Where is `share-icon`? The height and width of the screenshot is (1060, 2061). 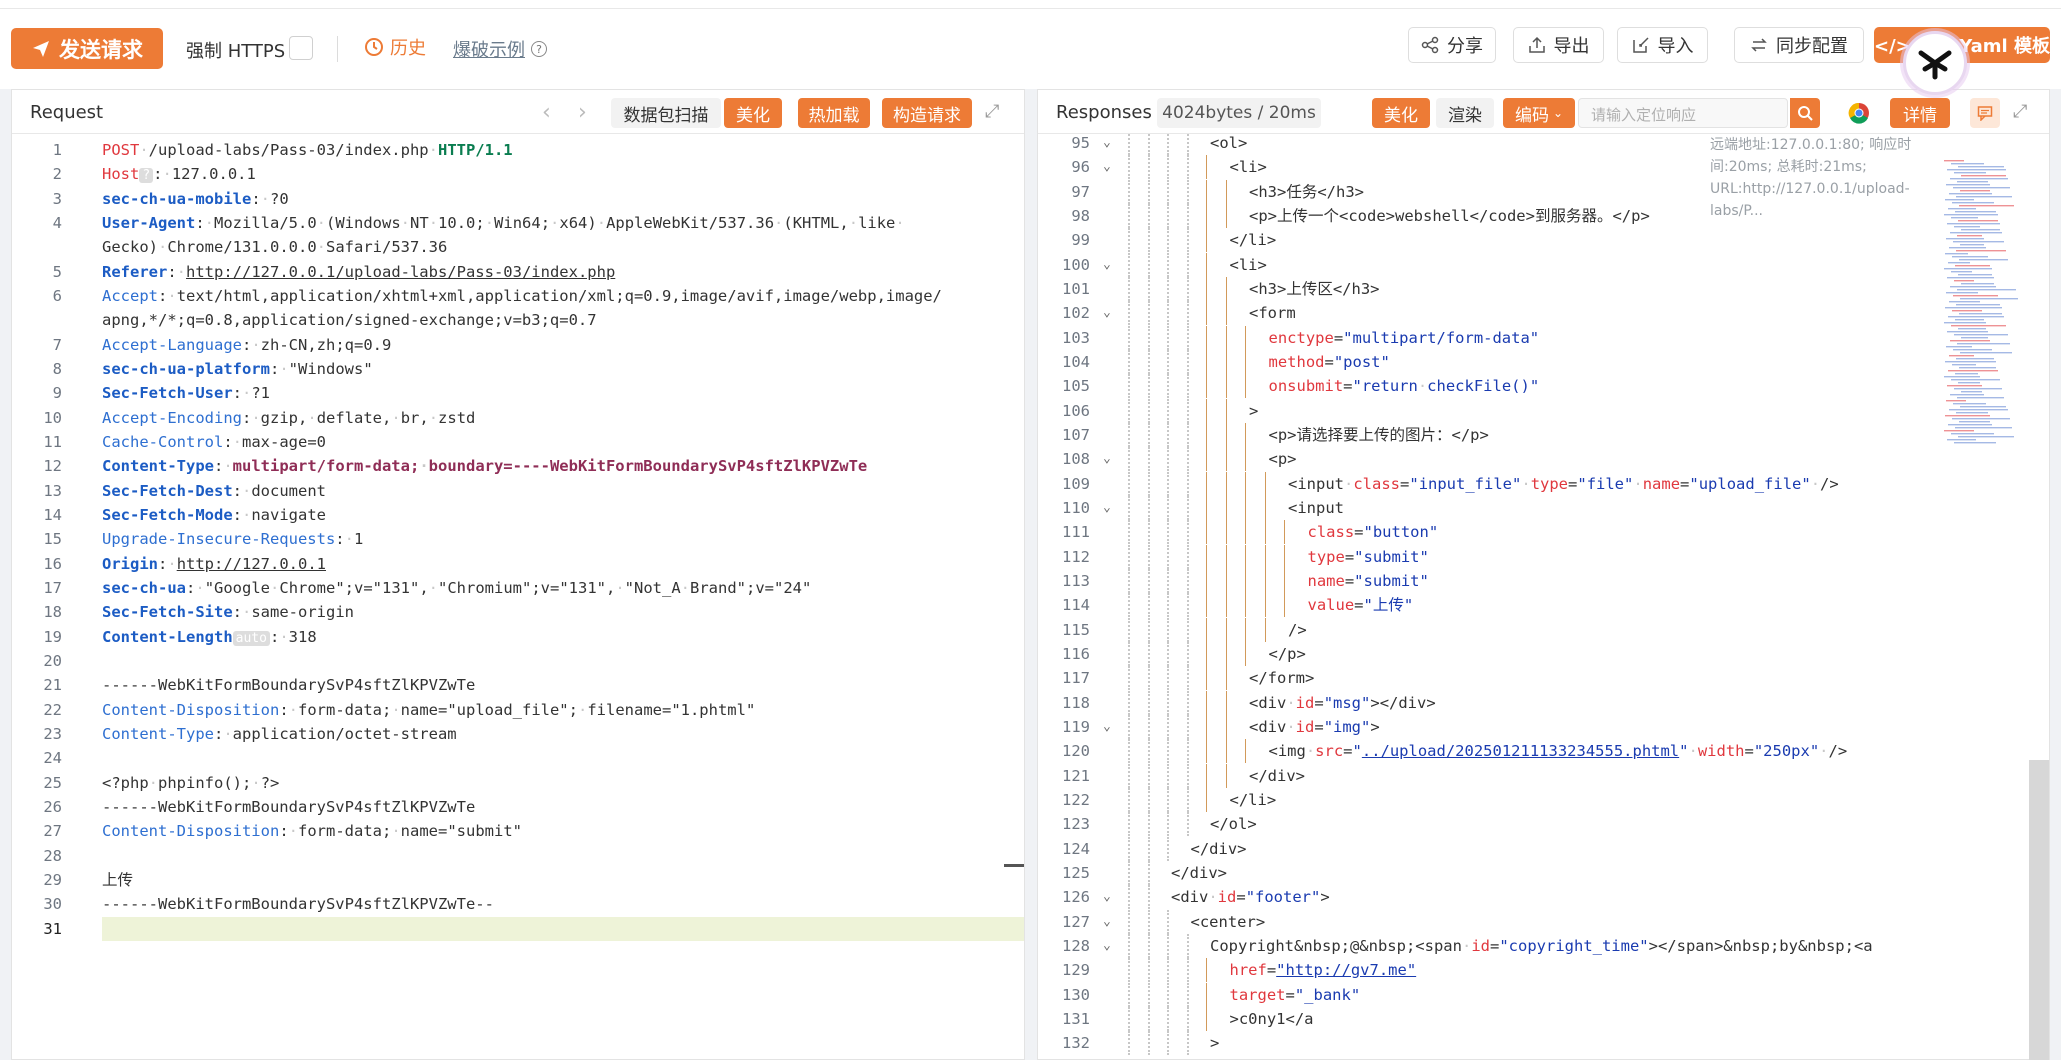
share-icon is located at coordinates (1430, 45).